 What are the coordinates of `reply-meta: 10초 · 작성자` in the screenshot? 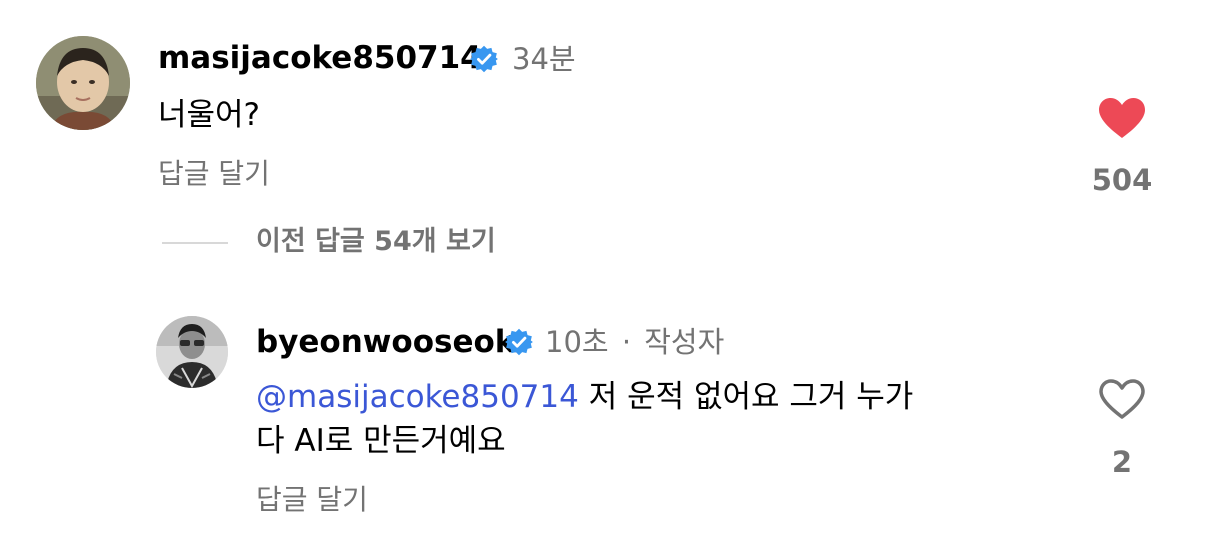 It's located at (634, 342).